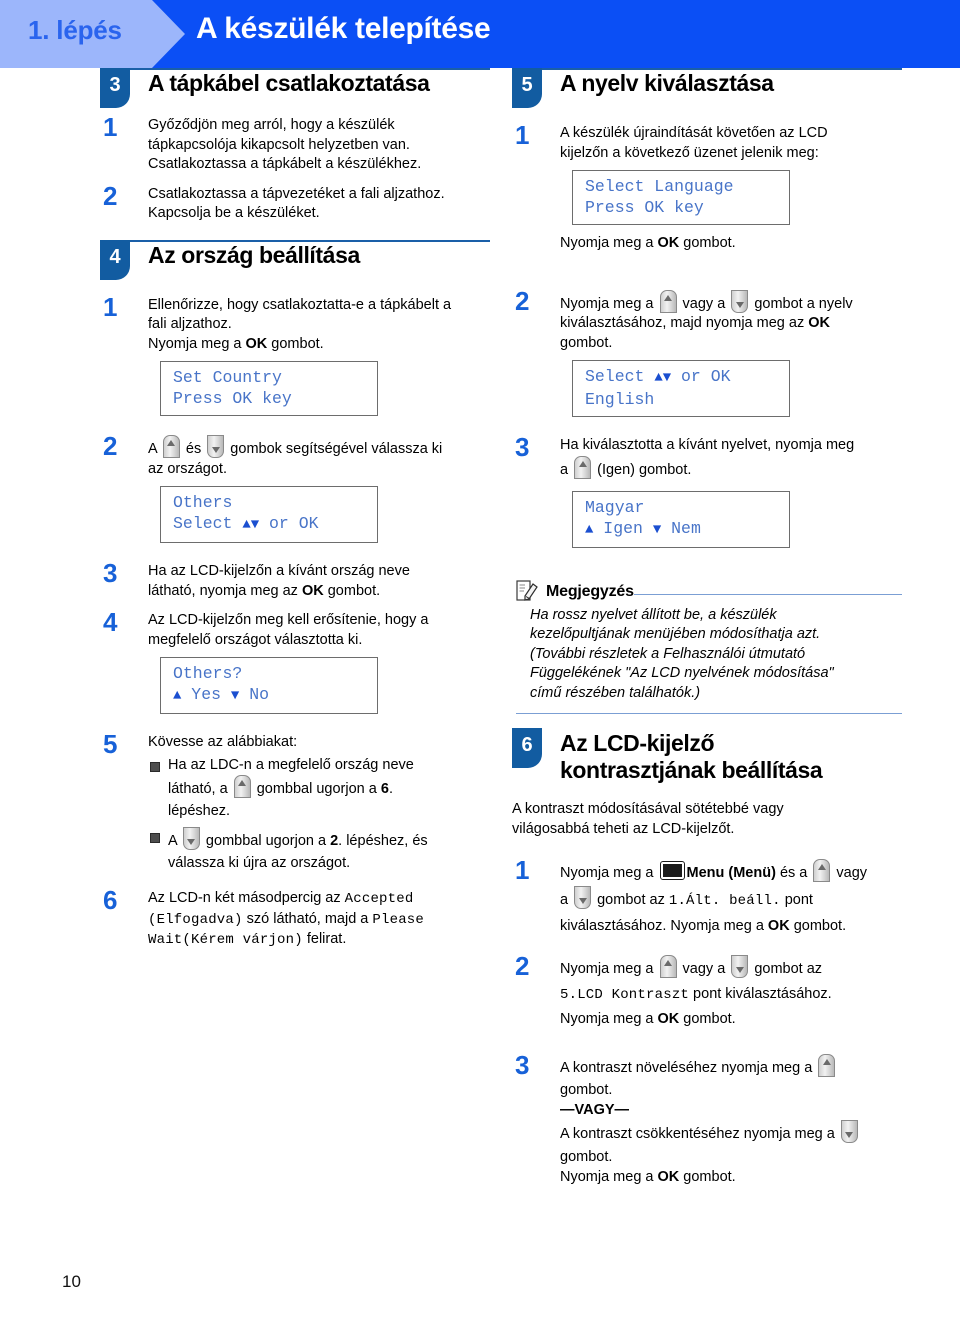 Image resolution: width=960 pixels, height=1317 pixels. Describe the element at coordinates (269, 685) in the screenshot. I see `lcd-display: Others? ▲ Yes ▼ No` at that location.